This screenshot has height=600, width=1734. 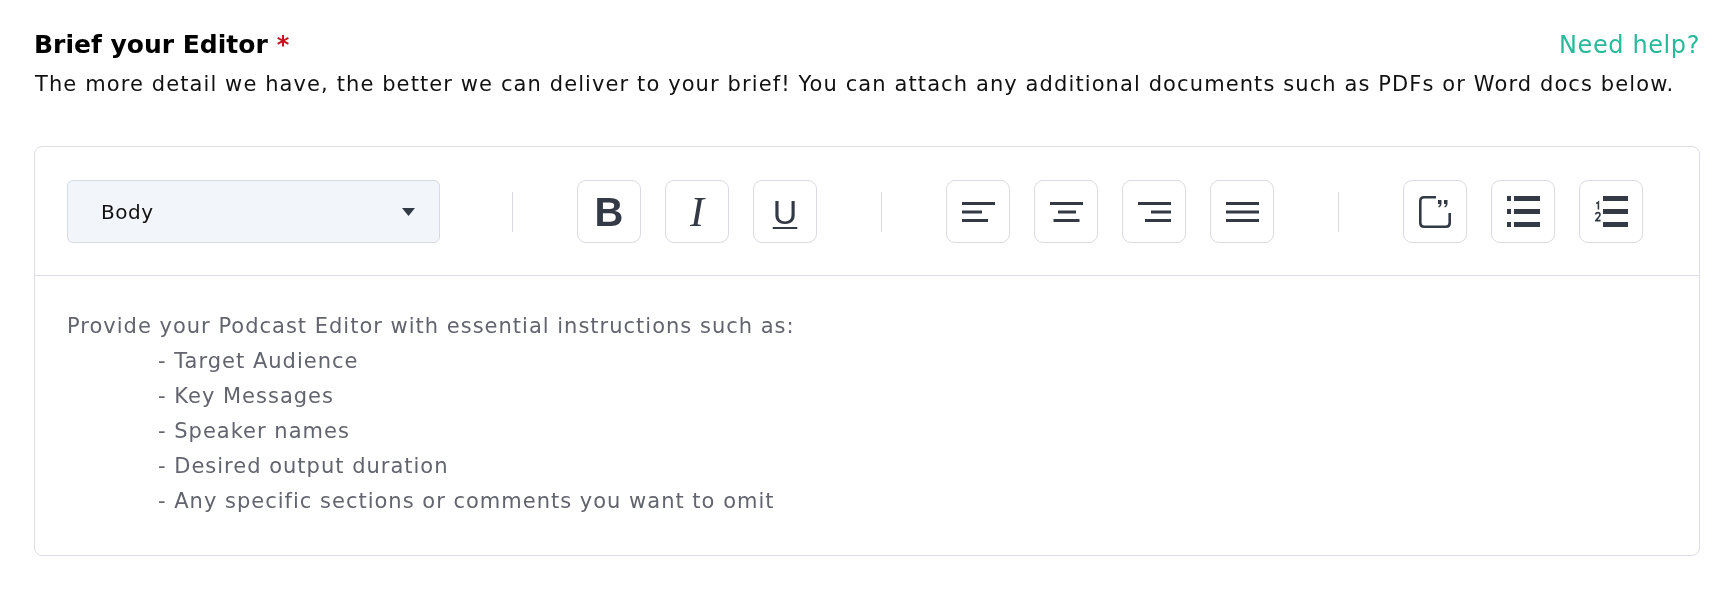 I want to click on bulleted-list-icon, so click(x=1523, y=211).